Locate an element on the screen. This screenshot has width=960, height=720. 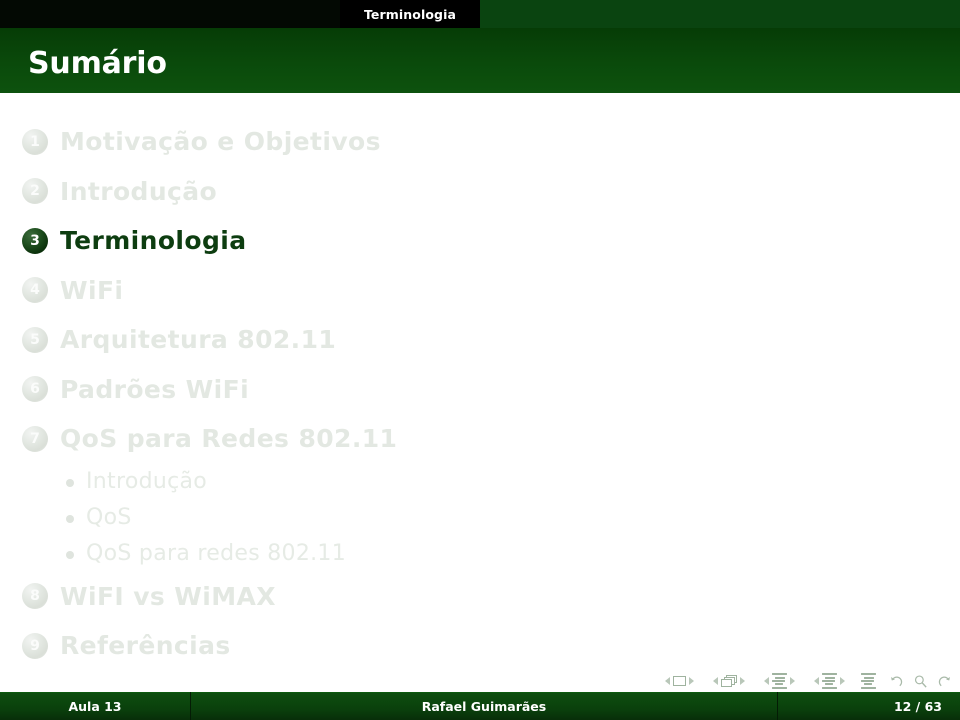
section-number-badge: 1 is located at coordinates (35, 141).